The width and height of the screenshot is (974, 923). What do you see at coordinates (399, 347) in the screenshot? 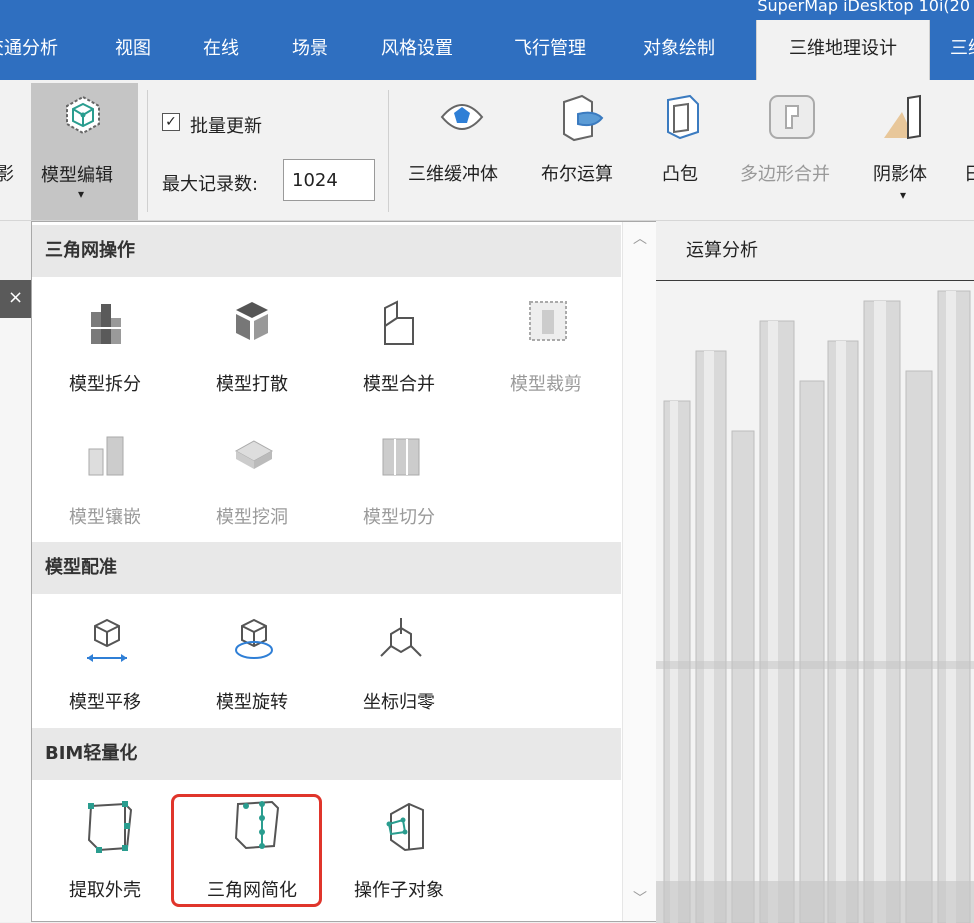
I see `model-merge-button: 模型合并` at bounding box center [399, 347].